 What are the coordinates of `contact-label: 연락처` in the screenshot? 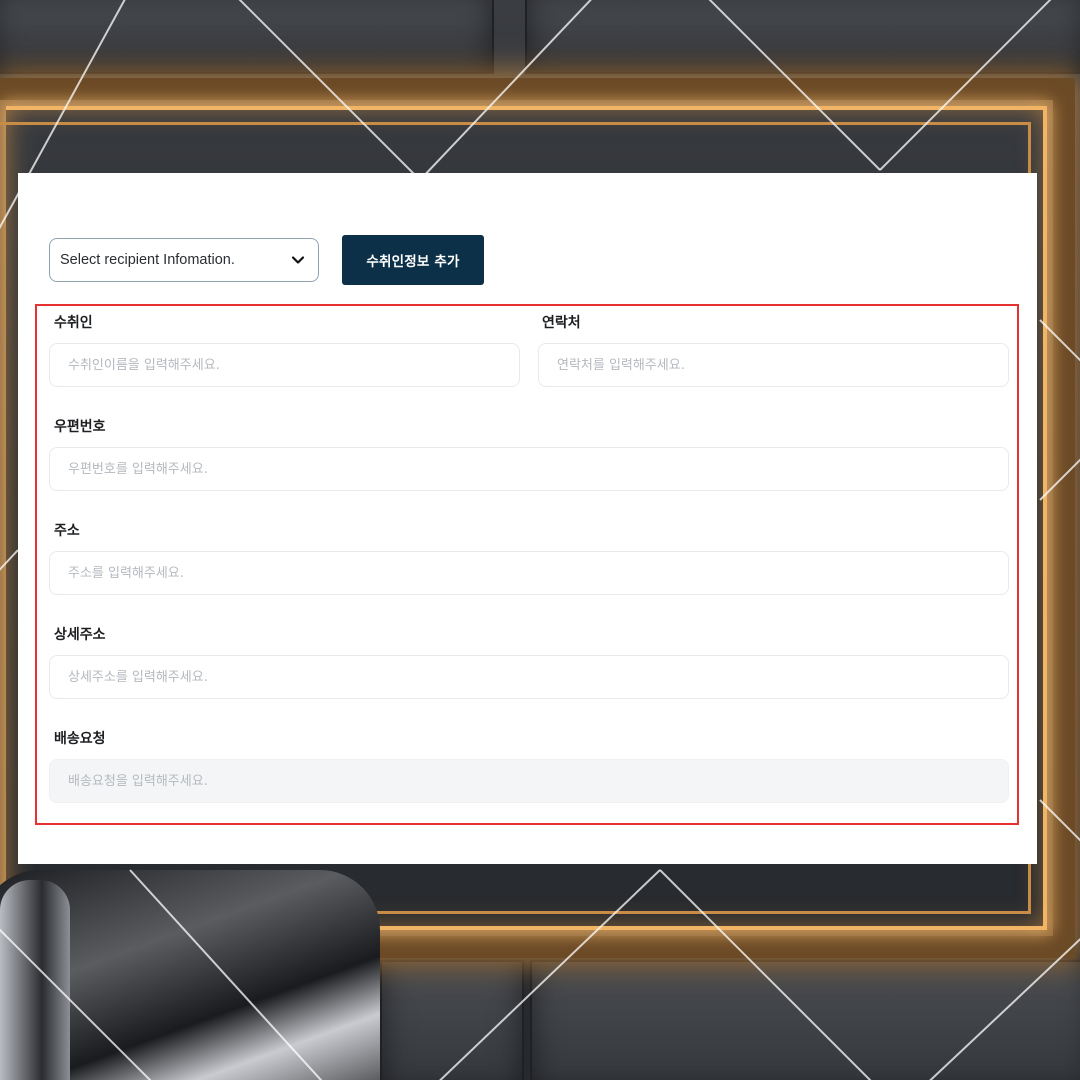 It's located at (561, 323).